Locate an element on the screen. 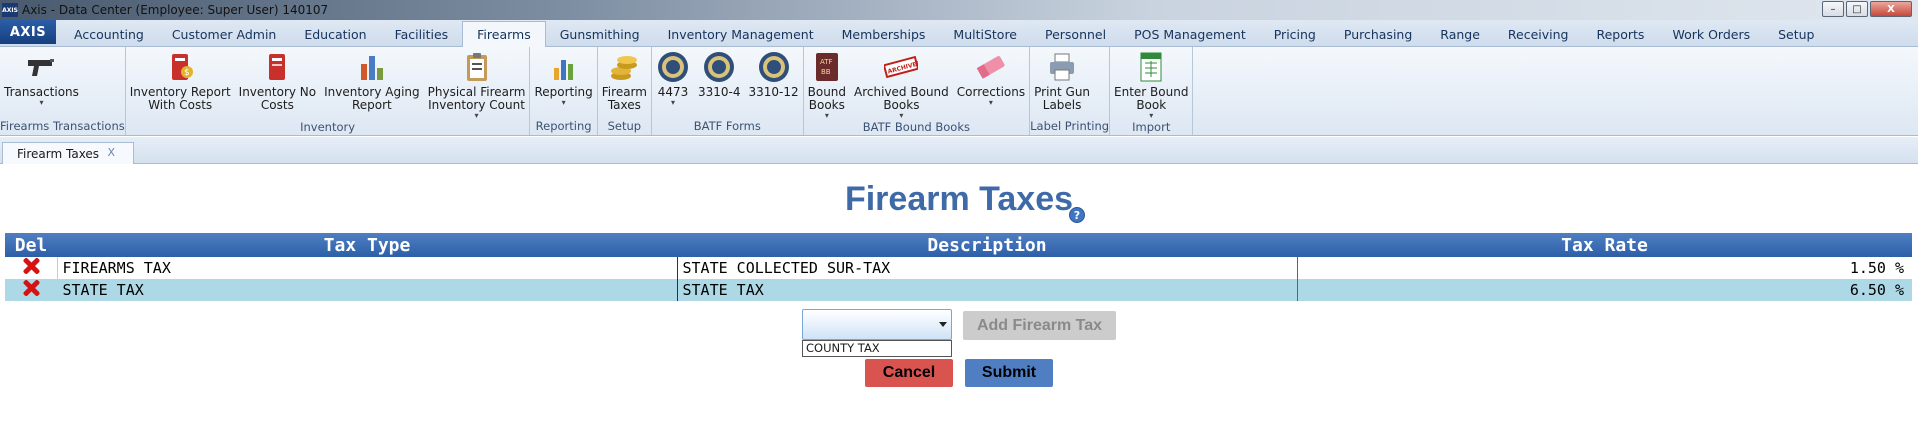 The width and height of the screenshot is (1918, 445). report-no-costs-icon is located at coordinates (277, 67).